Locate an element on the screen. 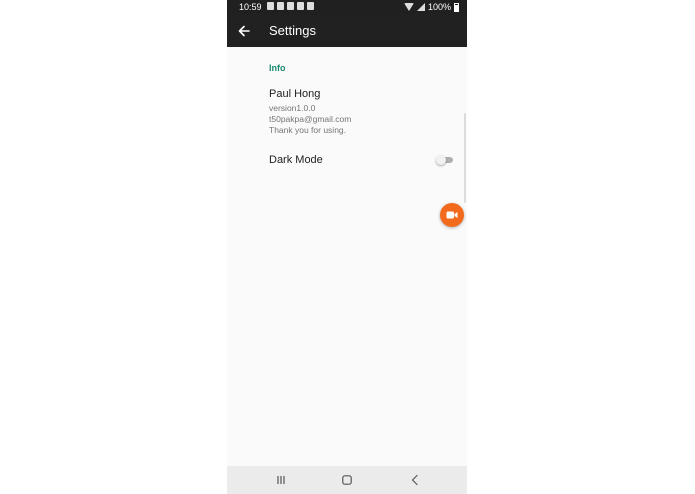  recent-apps-icon is located at coordinates (281, 480).